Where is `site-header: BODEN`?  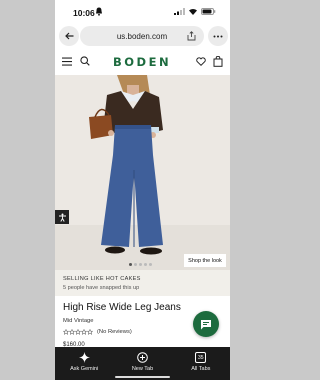 site-header: BODEN is located at coordinates (142, 62).